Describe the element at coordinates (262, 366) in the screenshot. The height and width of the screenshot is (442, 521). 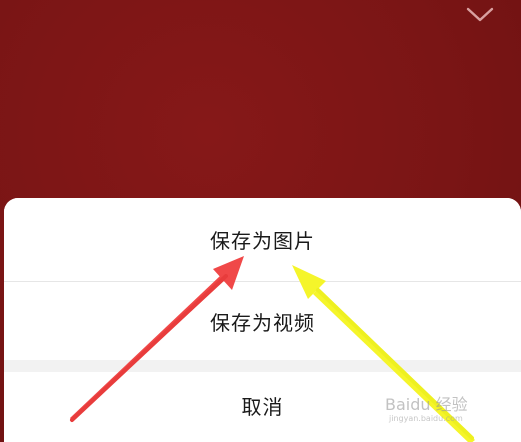
I see `sheet-gap` at that location.